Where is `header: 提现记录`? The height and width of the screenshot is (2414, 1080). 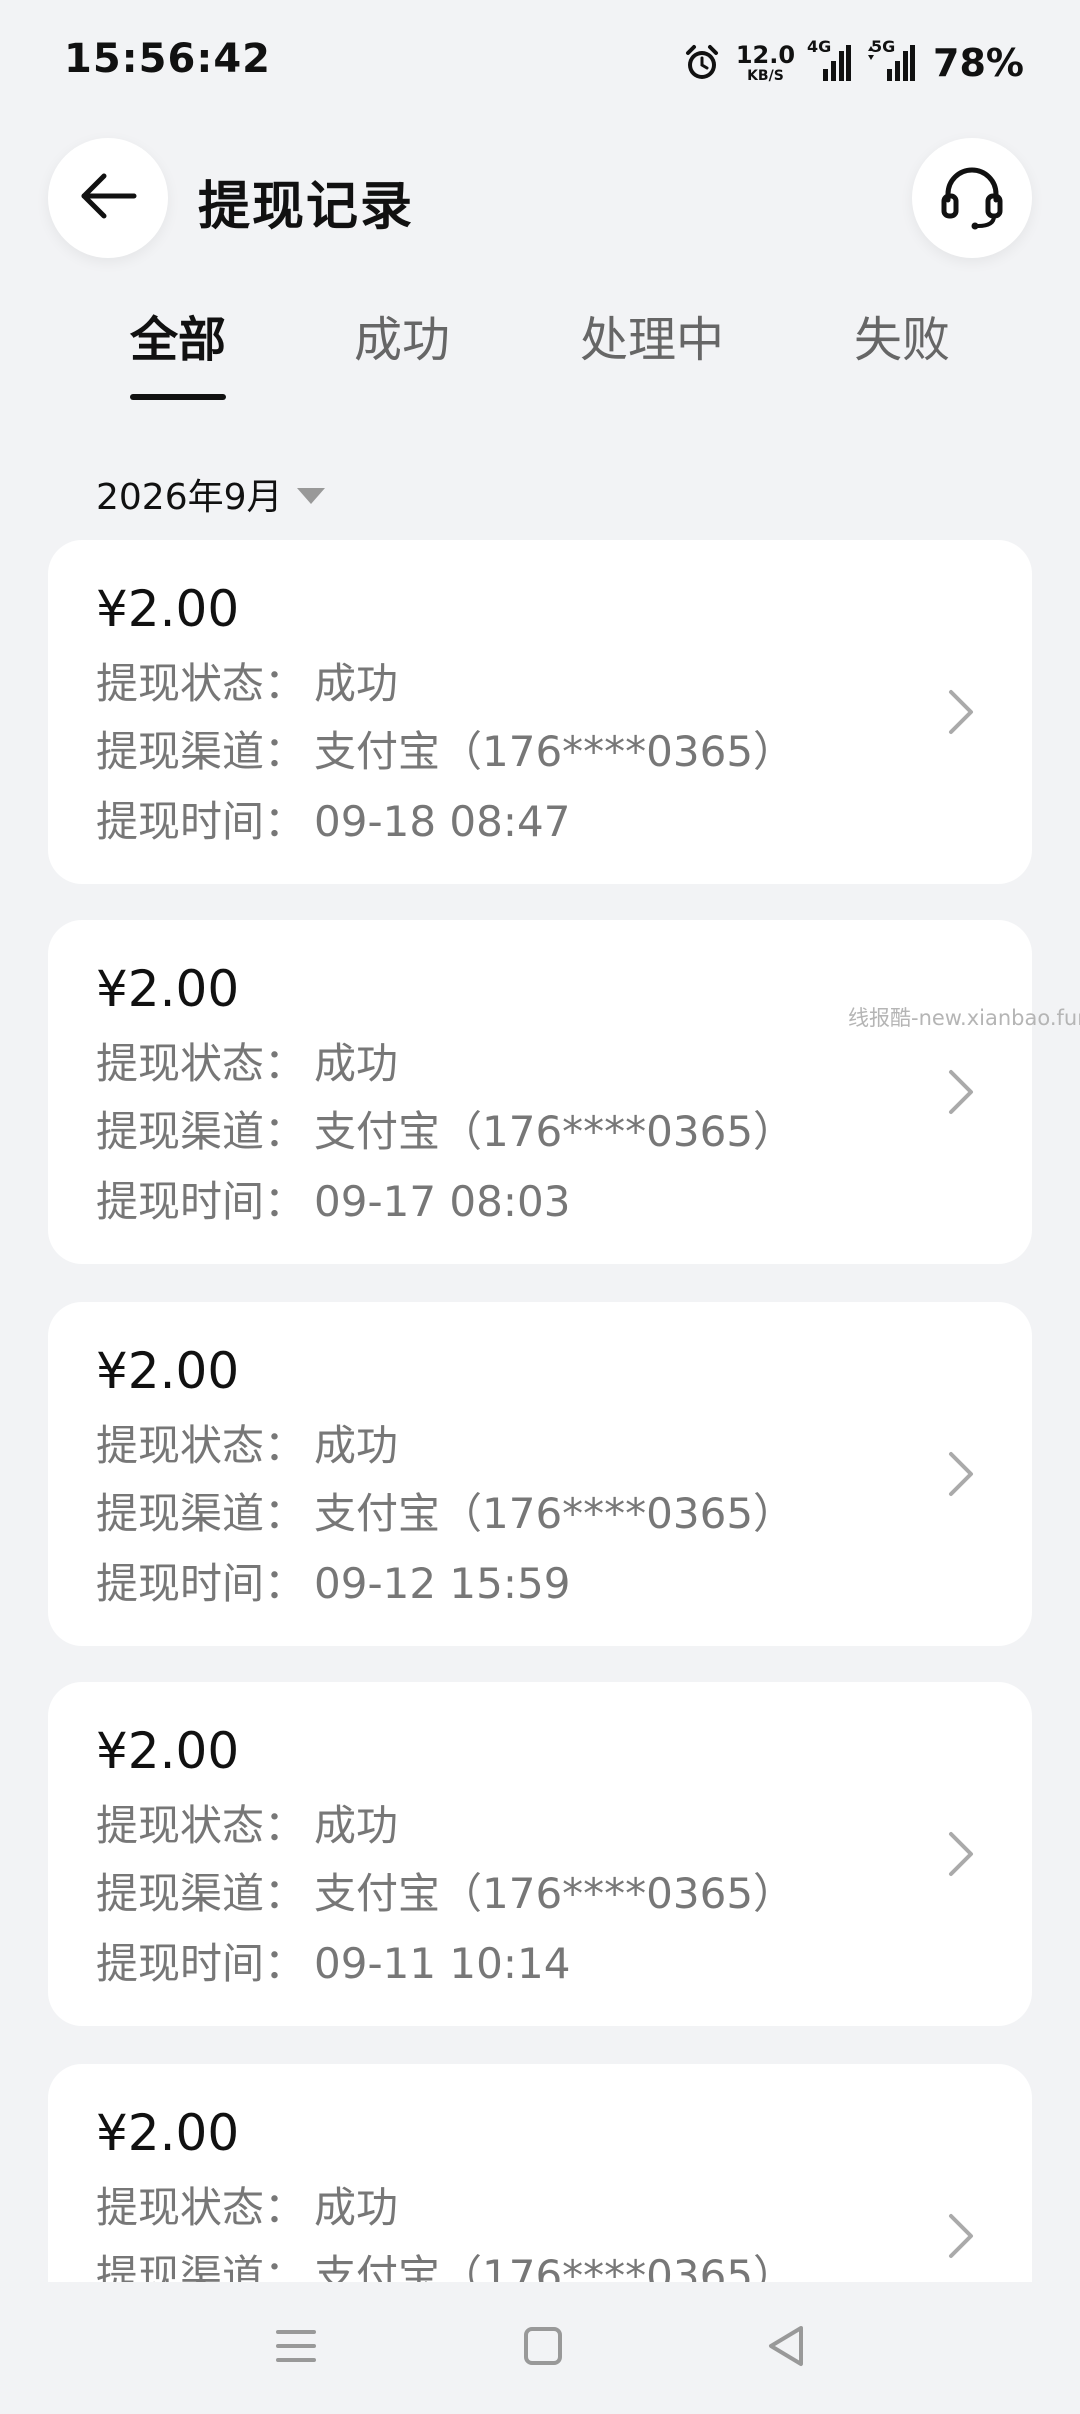
header: 提现记录 is located at coordinates (540, 198).